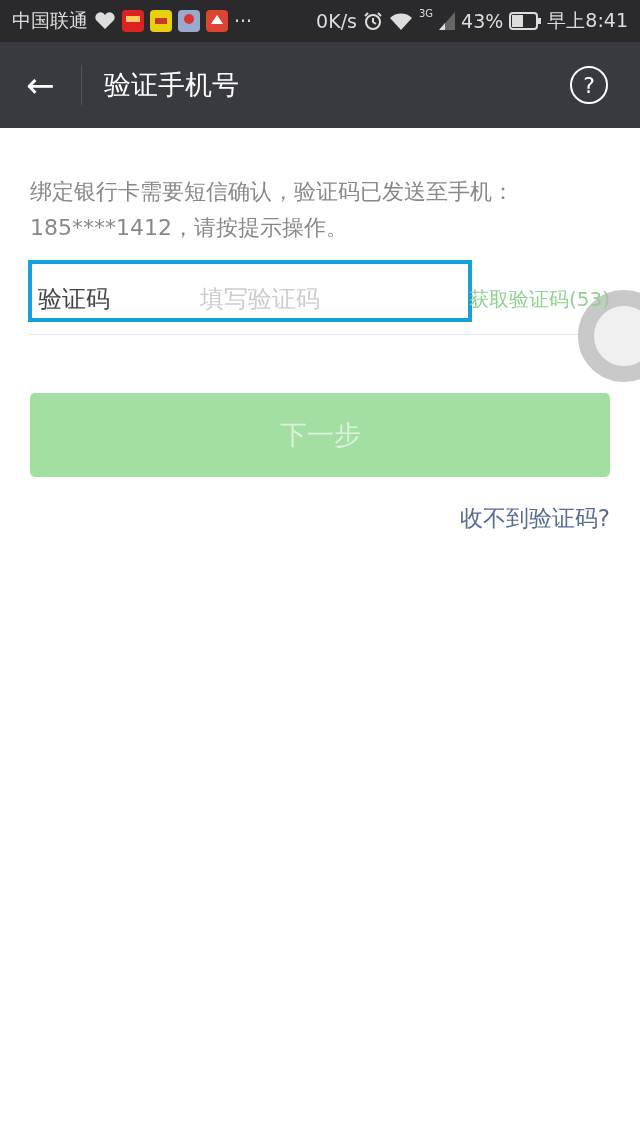  Describe the element at coordinates (426, 13) in the screenshot. I see `network-type: 3G` at that location.